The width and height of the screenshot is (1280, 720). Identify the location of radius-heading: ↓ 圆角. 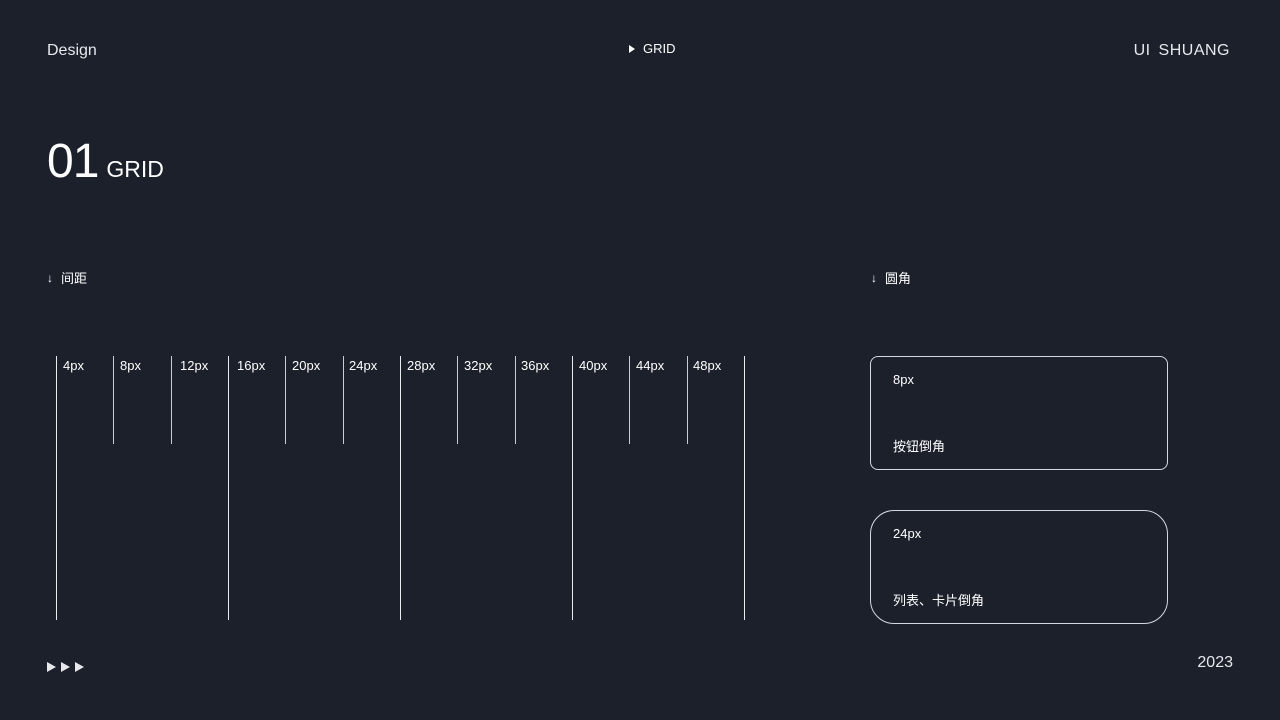
(891, 277).